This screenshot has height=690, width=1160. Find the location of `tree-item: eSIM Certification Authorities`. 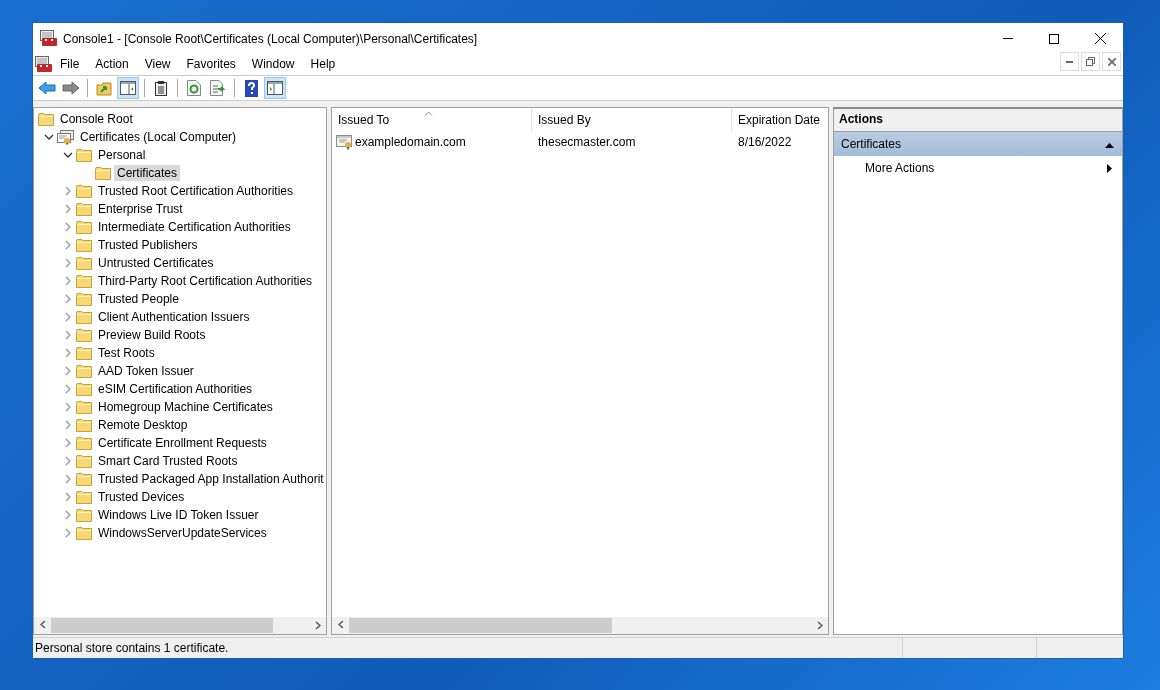

tree-item: eSIM Certification Authorities is located at coordinates (175, 389).